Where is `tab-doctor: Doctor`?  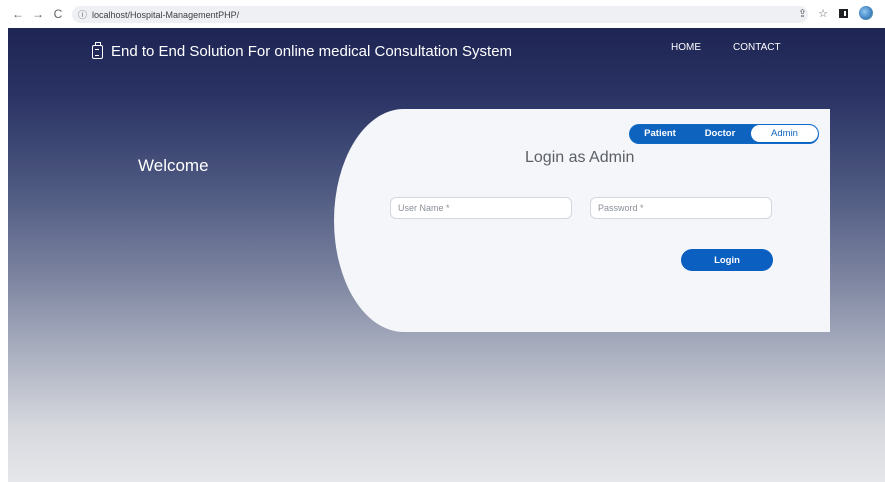
tab-doctor: Doctor is located at coordinates (720, 133).